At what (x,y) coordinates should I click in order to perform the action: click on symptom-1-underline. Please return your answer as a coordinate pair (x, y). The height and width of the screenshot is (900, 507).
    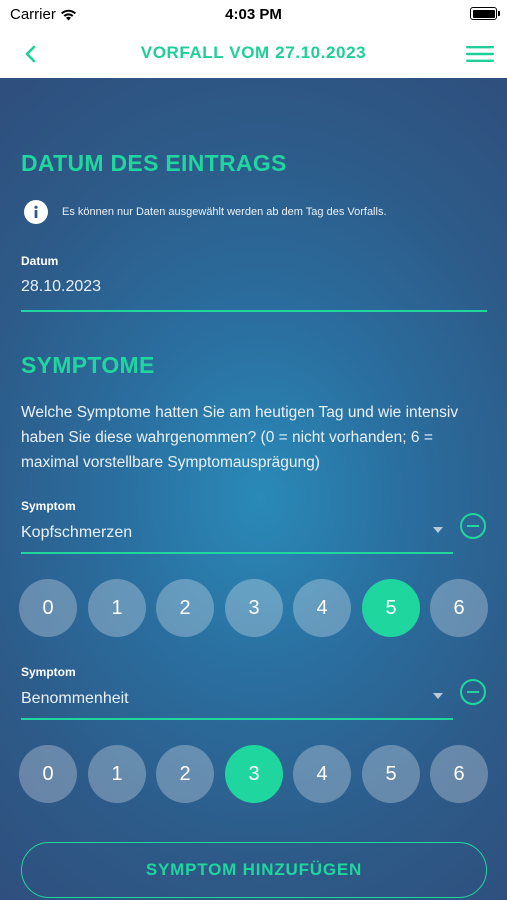
    Looking at the image, I should click on (237, 553).